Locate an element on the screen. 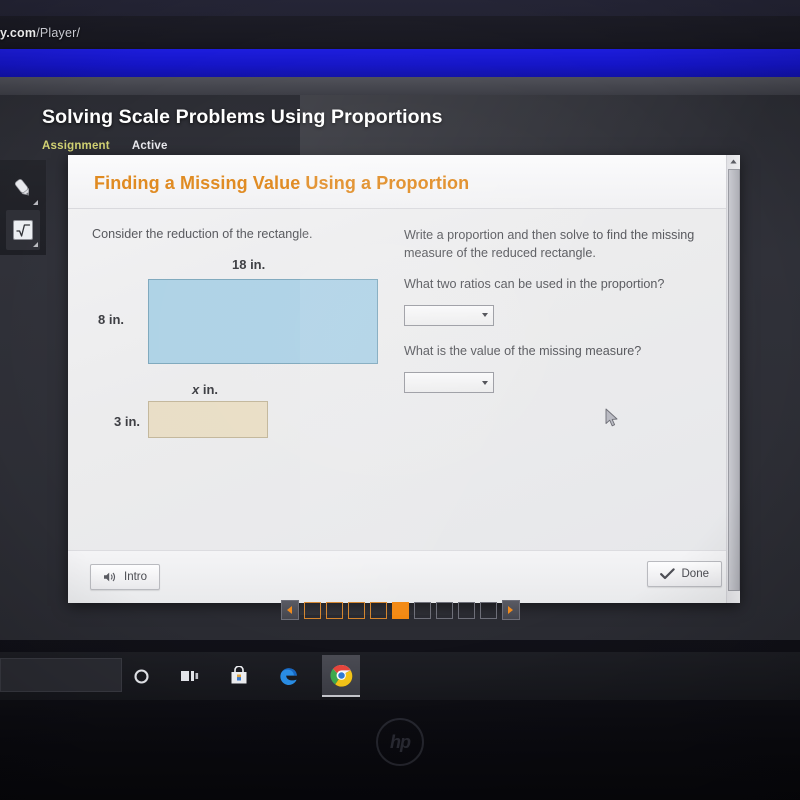 The width and height of the screenshot is (800, 800). status-badge: Active is located at coordinates (149, 146).